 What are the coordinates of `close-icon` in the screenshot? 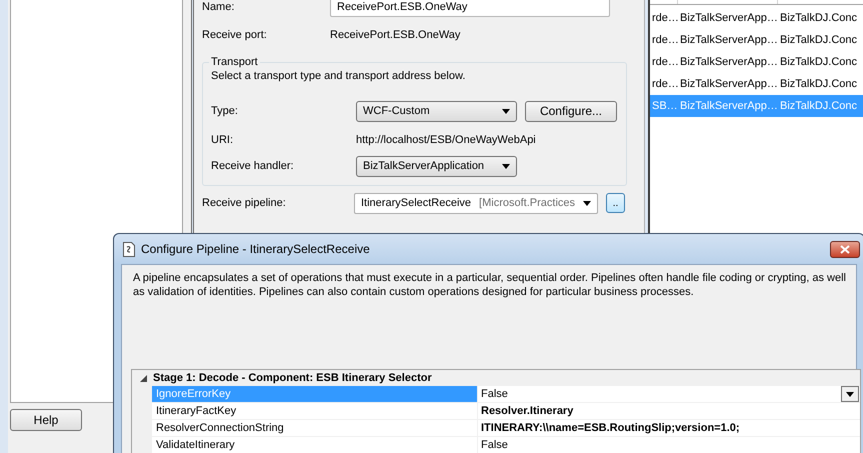 It's located at (845, 249).